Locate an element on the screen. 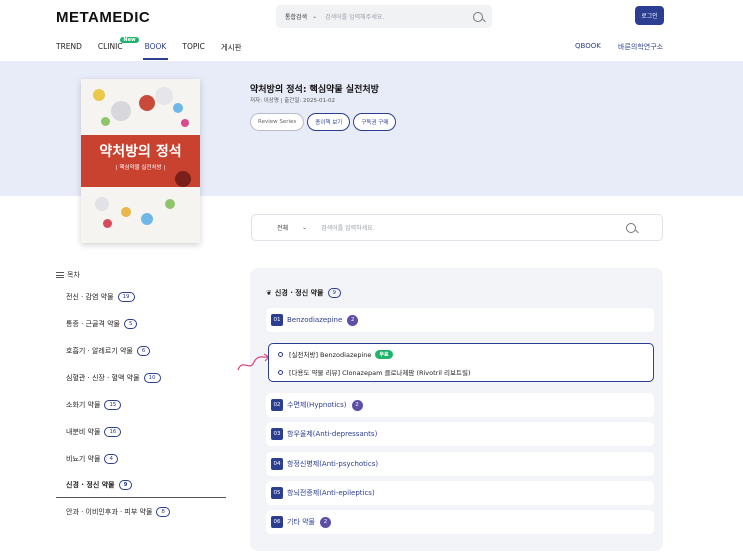 This screenshot has height=557, width=743. toc-divider is located at coordinates (141, 497).